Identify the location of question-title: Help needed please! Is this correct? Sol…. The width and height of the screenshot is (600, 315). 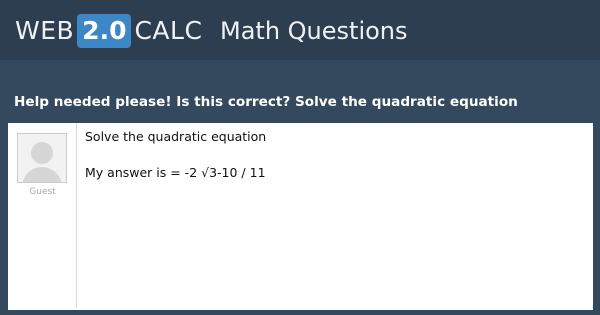
(266, 102).